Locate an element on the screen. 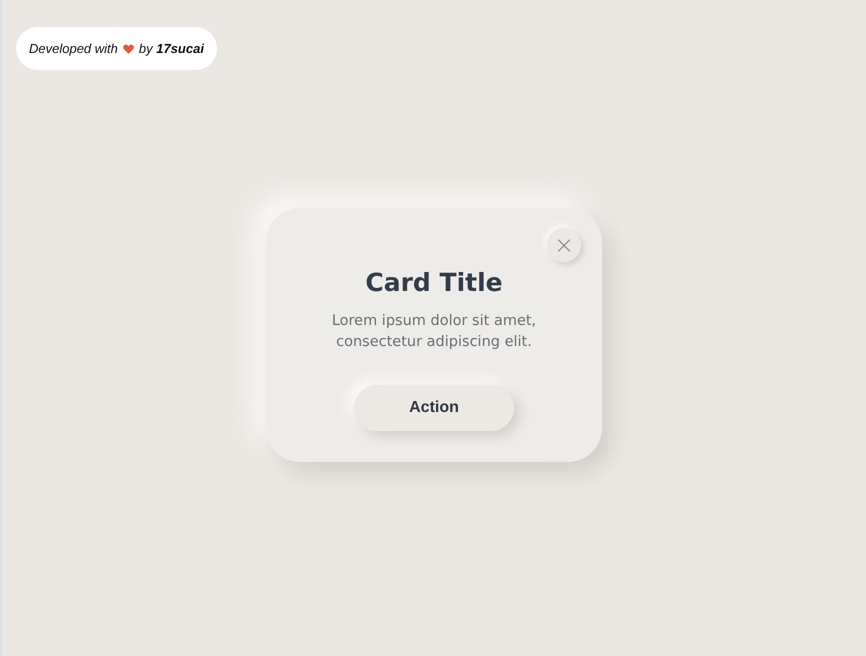 The height and width of the screenshot is (656, 866). card-text: Lorem ipsum dolor sit amet, consectetur adipiscing elit. is located at coordinates (434, 332).